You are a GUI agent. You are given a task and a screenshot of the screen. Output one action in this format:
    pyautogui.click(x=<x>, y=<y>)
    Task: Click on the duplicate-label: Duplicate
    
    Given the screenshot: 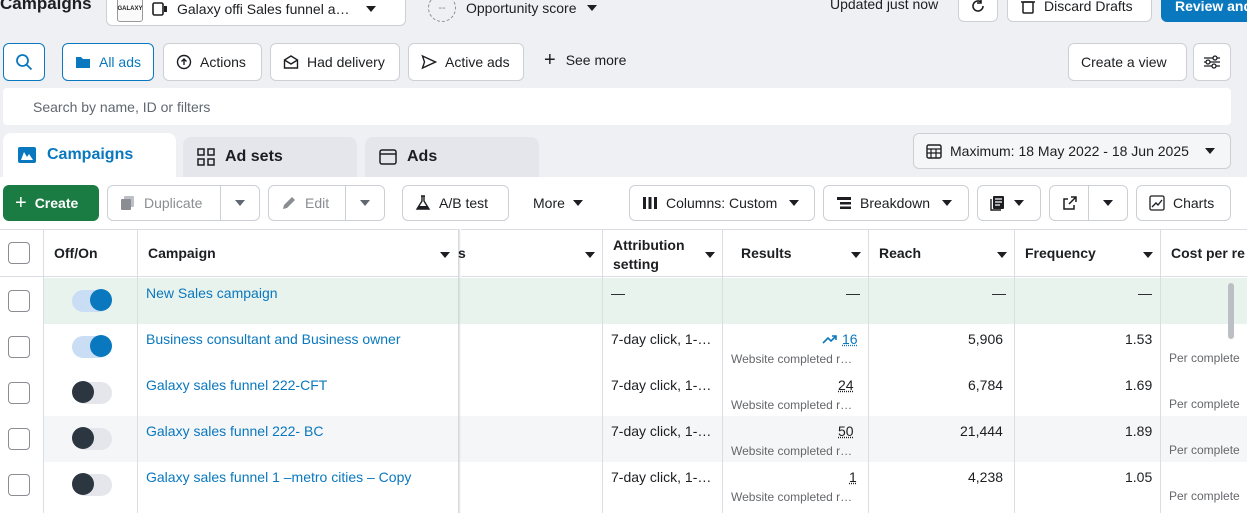 What is the action you would take?
    pyautogui.click(x=173, y=203)
    